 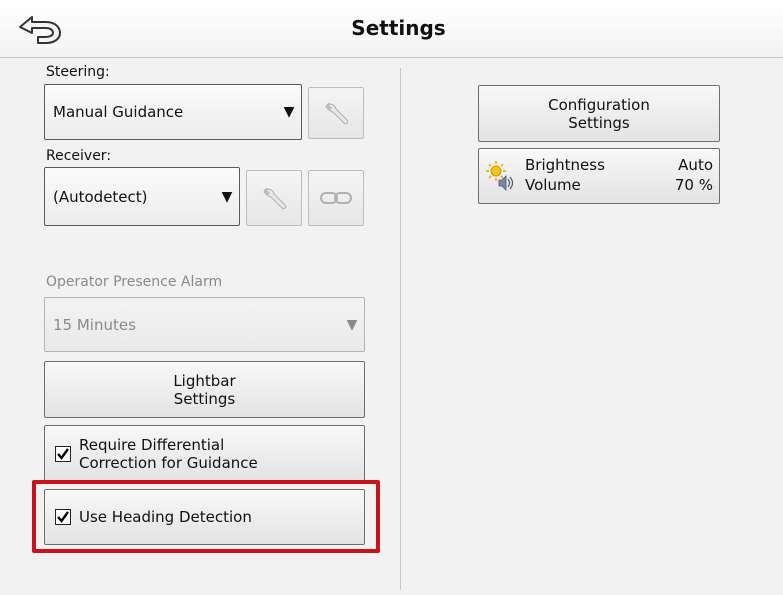 What do you see at coordinates (204, 324) in the screenshot?
I see `operator-presence-select: 15 Minutes ▼` at bounding box center [204, 324].